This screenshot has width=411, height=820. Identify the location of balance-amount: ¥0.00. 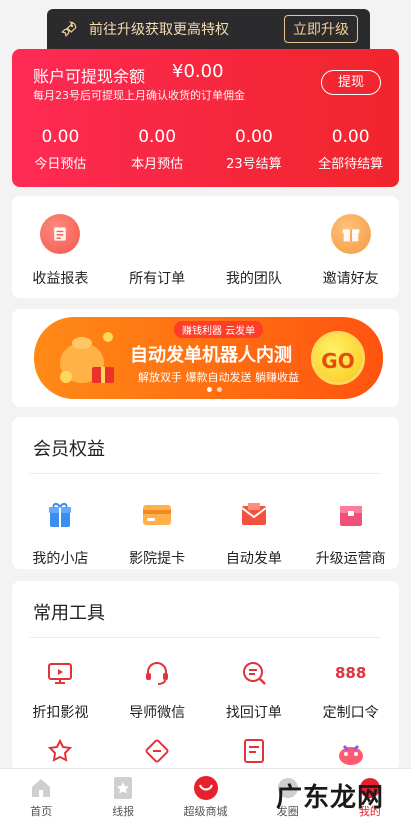
(198, 71).